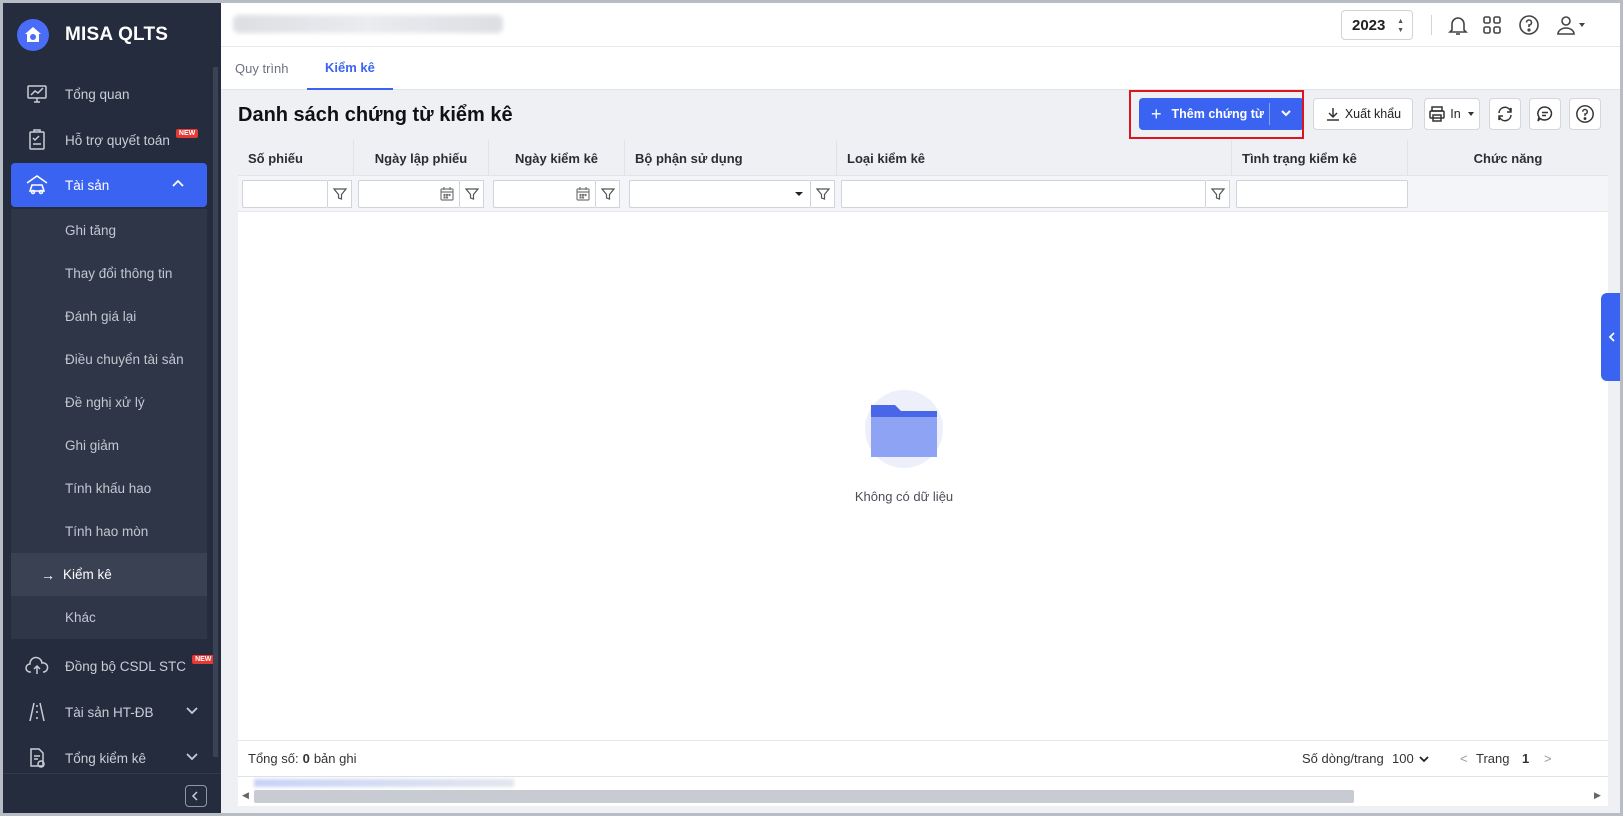  I want to click on sidebar-item-assets: Tài sản, so click(109, 185).